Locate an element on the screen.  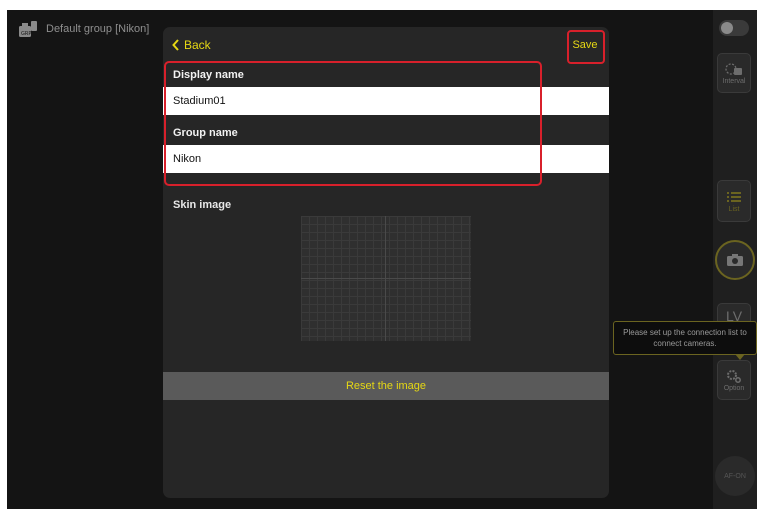
chevron-left-icon is located at coordinates (175, 45).